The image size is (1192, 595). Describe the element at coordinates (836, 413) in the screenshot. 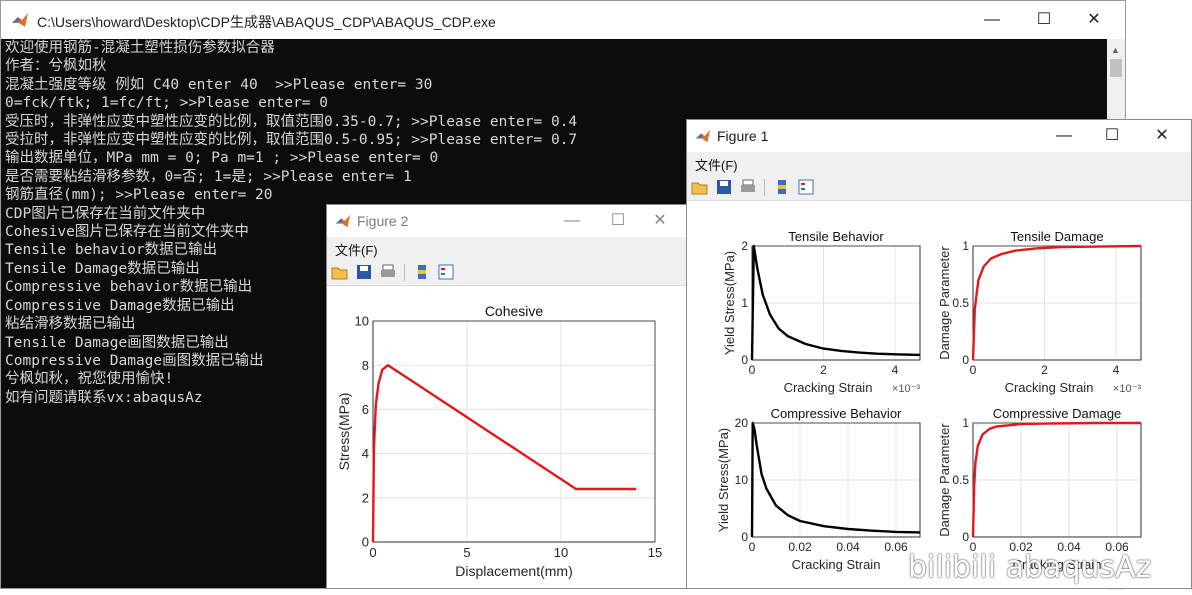

I see `plot-title: Compressive Behavior` at that location.